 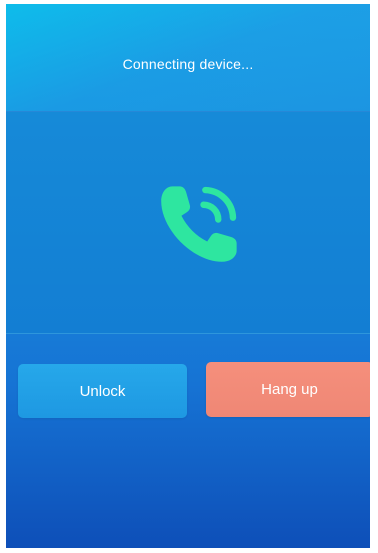 I want to click on unlock-button: Unlock, so click(x=102, y=391).